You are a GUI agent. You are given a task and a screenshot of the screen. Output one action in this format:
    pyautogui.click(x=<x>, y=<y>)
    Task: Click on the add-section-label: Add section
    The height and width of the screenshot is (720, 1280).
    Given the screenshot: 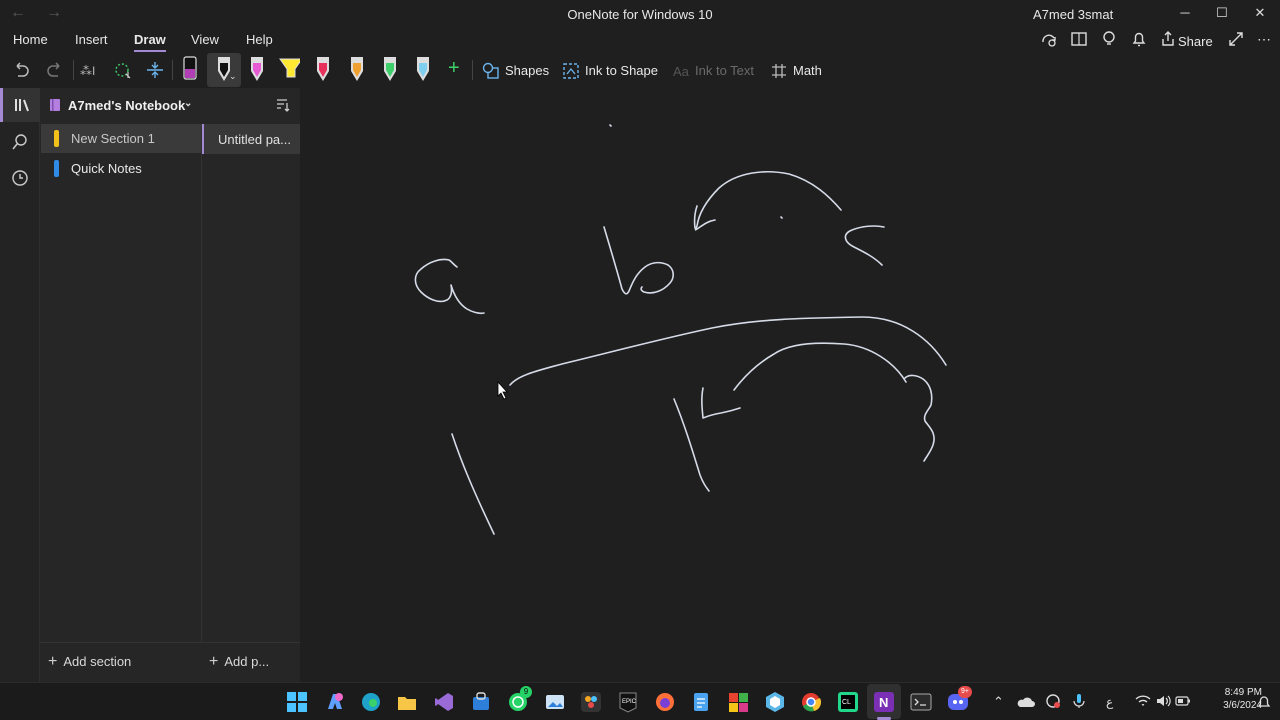 What is the action you would take?
    pyautogui.click(x=97, y=661)
    